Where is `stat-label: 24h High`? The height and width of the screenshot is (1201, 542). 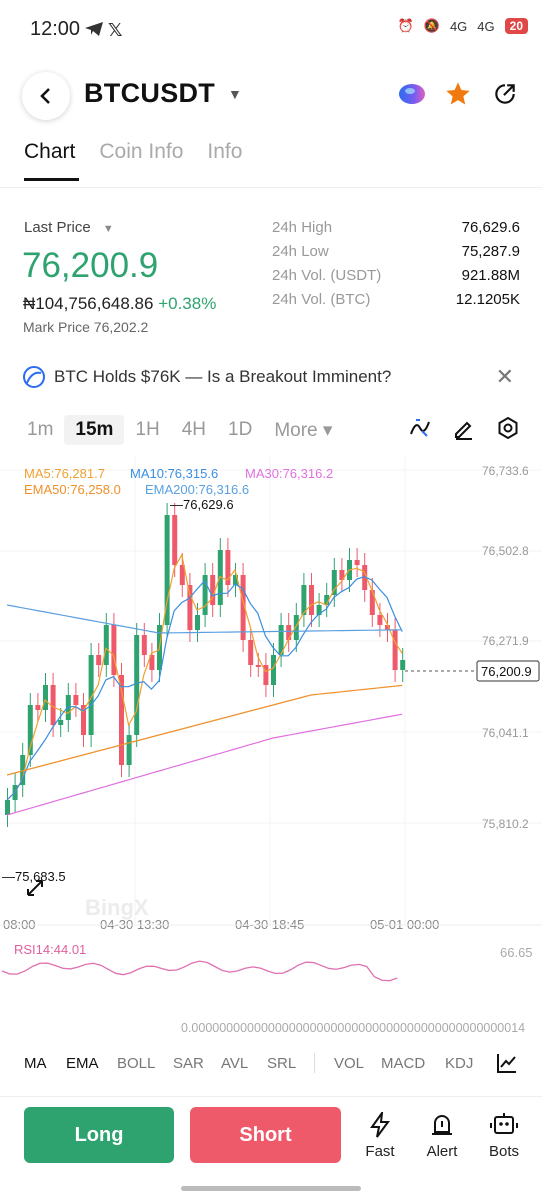 stat-label: 24h High is located at coordinates (302, 227).